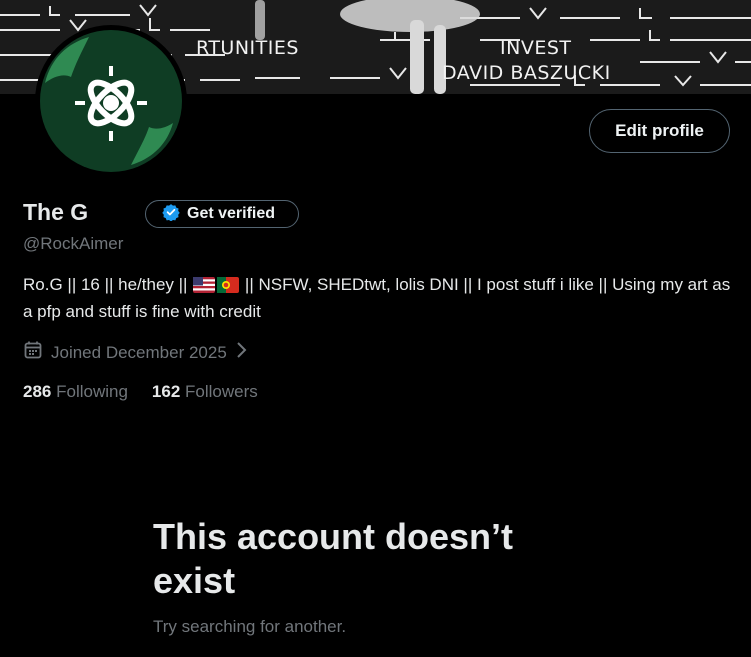 This screenshot has width=751, height=657. Describe the element at coordinates (221, 391) in the screenshot. I see `followers-label: Followers` at that location.